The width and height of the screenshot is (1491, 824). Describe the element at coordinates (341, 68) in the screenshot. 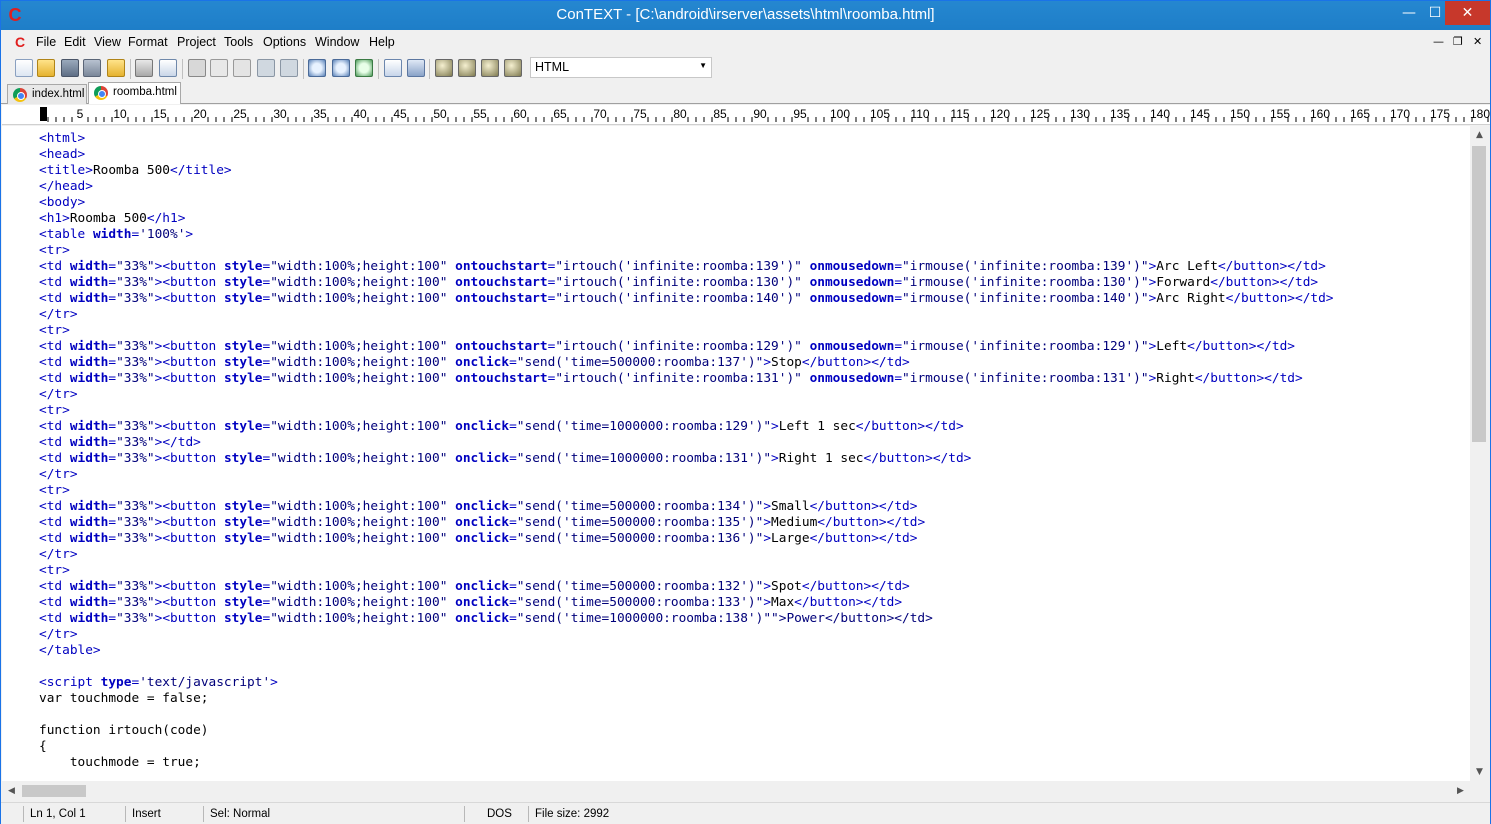

I see `find-next-icon` at that location.